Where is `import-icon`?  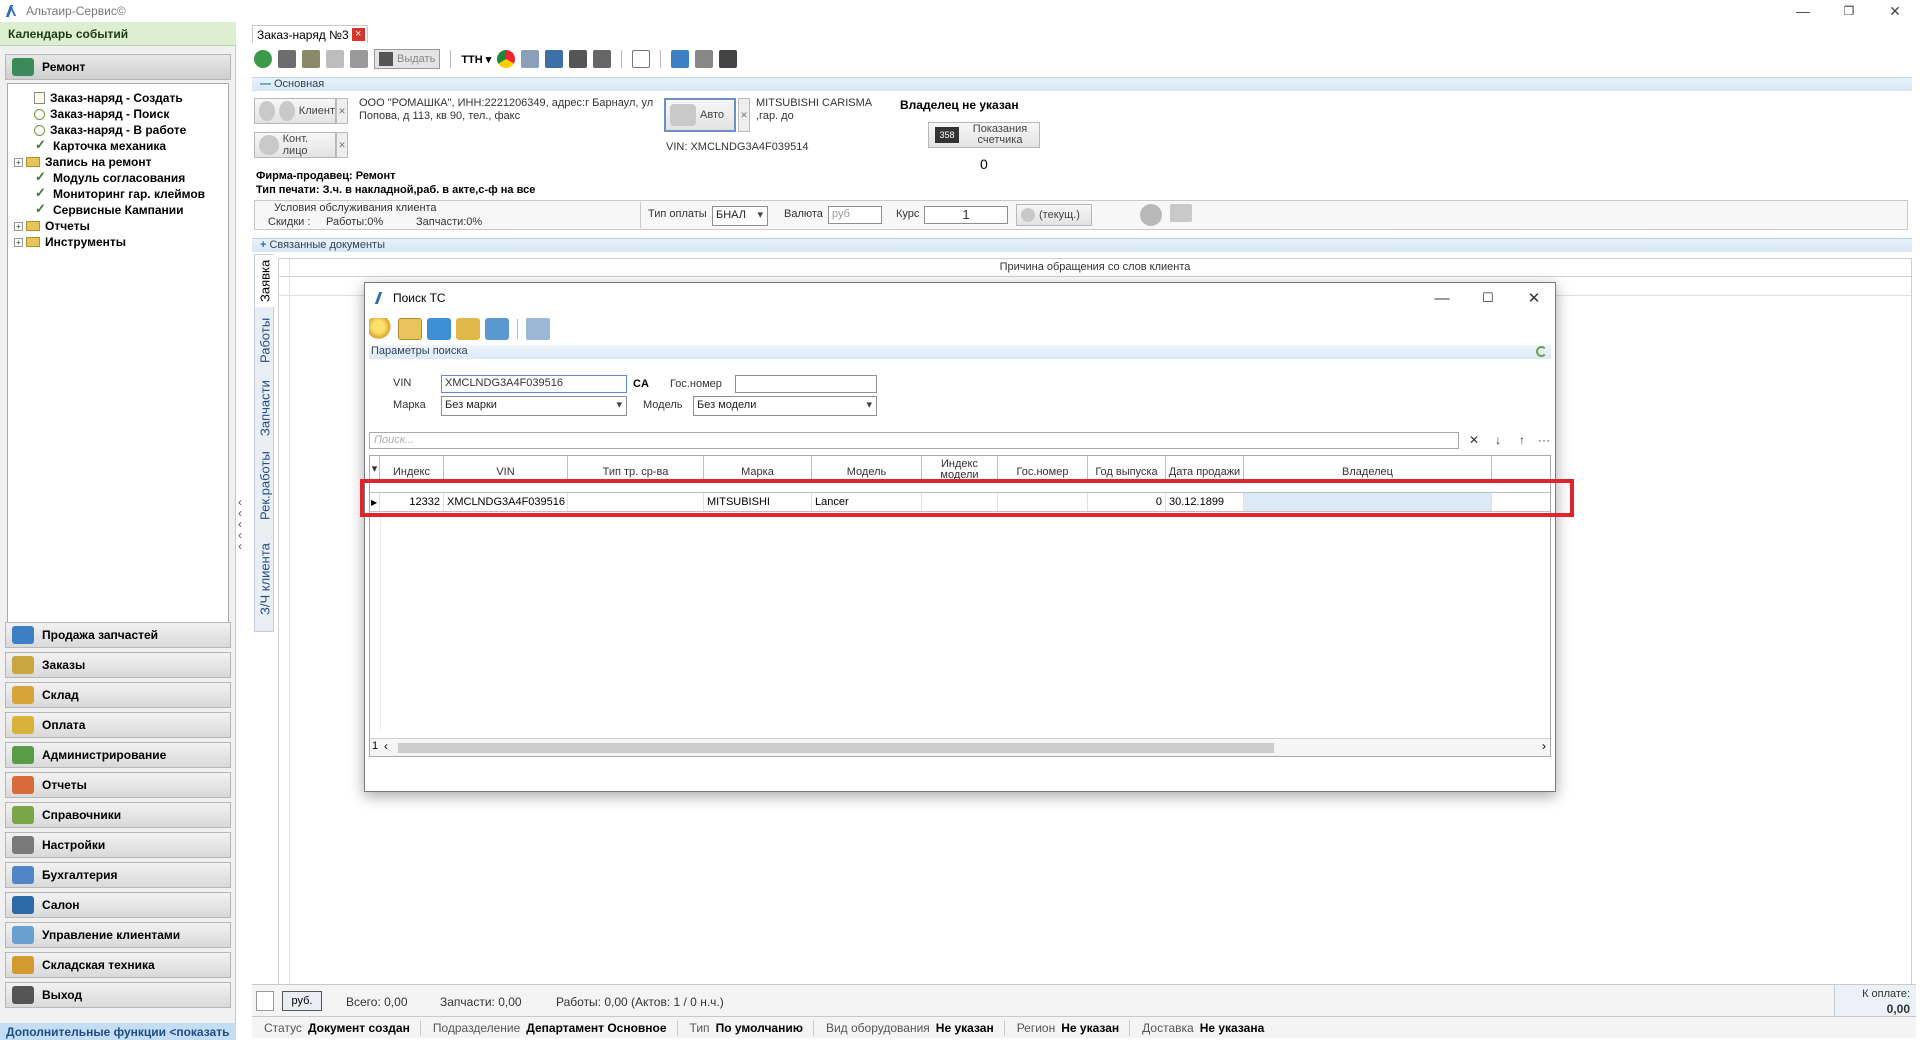 import-icon is located at coordinates (497, 329).